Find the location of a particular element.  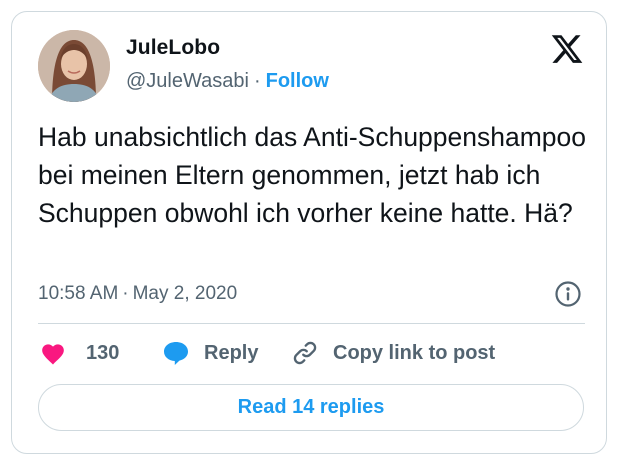

author-handle-row: @JuleWasabi · Follow is located at coordinates (227, 81).